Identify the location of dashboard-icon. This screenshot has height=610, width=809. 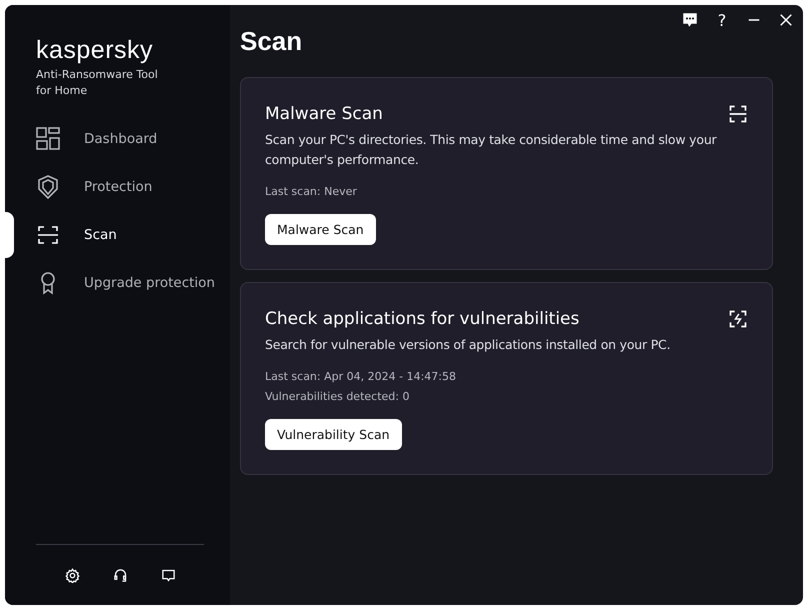
(48, 139).